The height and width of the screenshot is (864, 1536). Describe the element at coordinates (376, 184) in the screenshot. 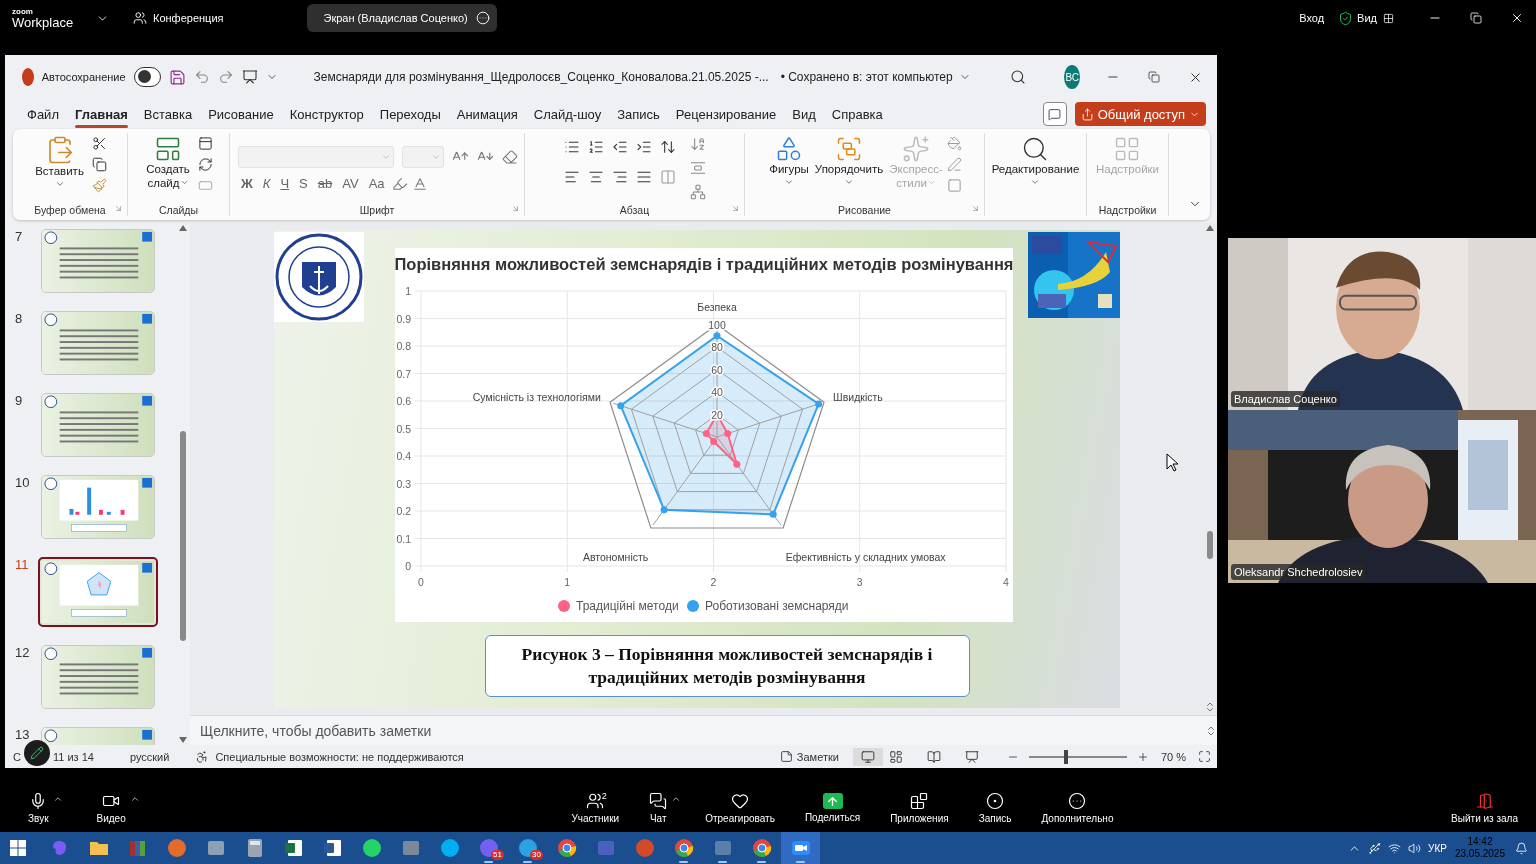

I see `font-format-button: Aa` at that location.